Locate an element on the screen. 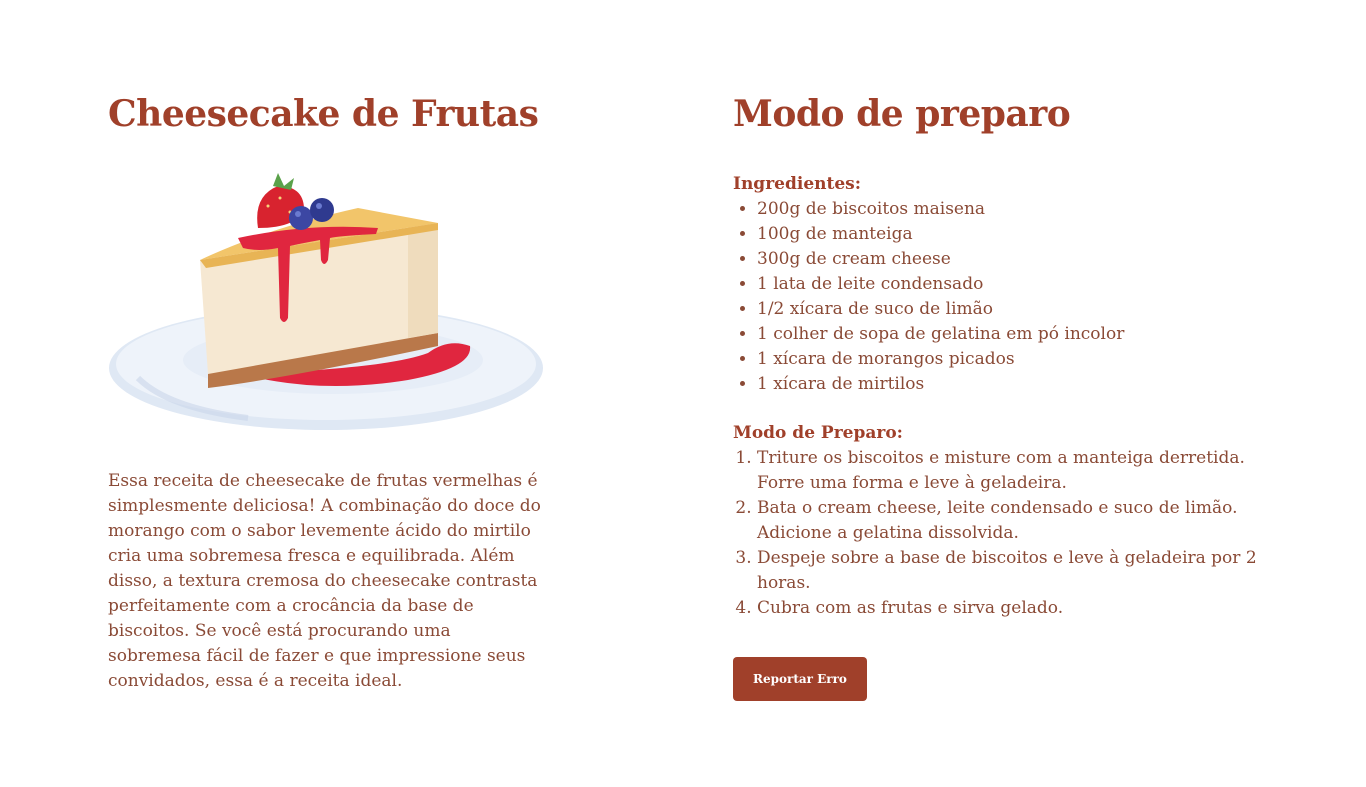  ingredient-item: 300g de cream cheese is located at coordinates (1025, 259).